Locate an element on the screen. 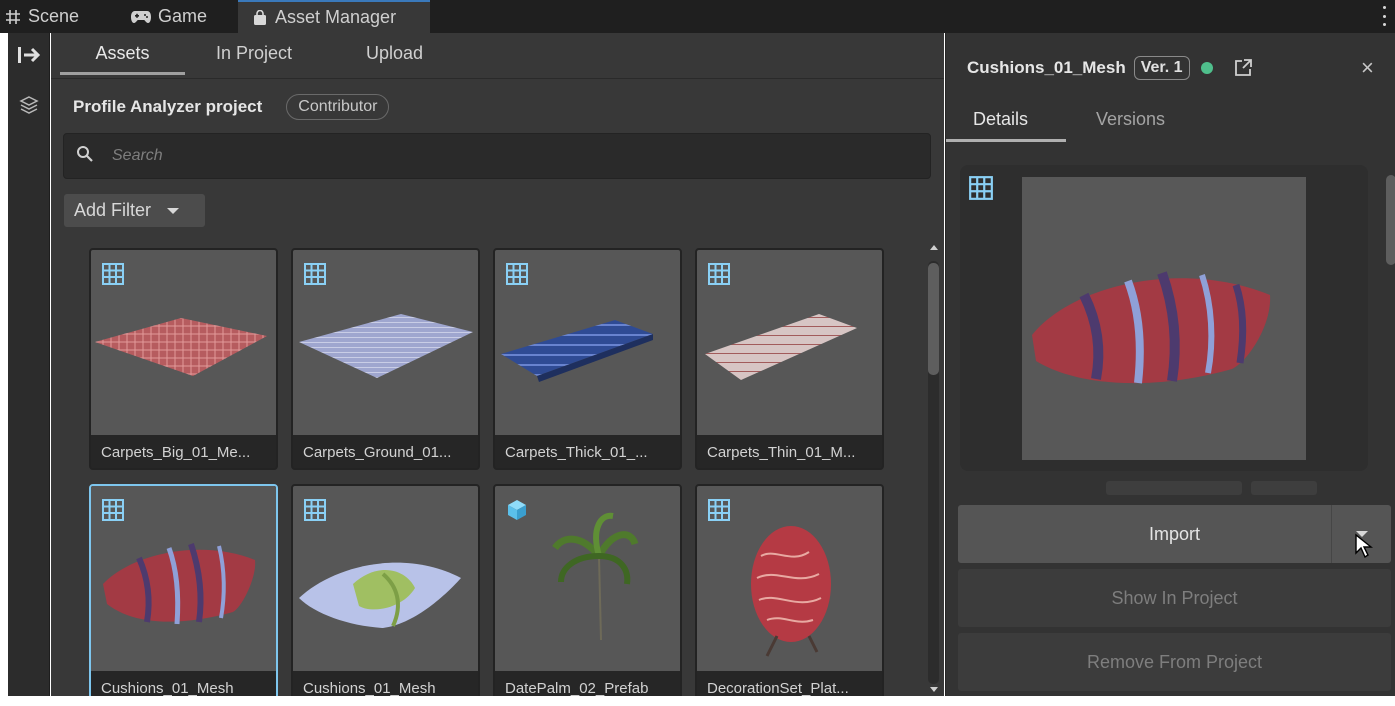  import-label: Import is located at coordinates (1174, 533).